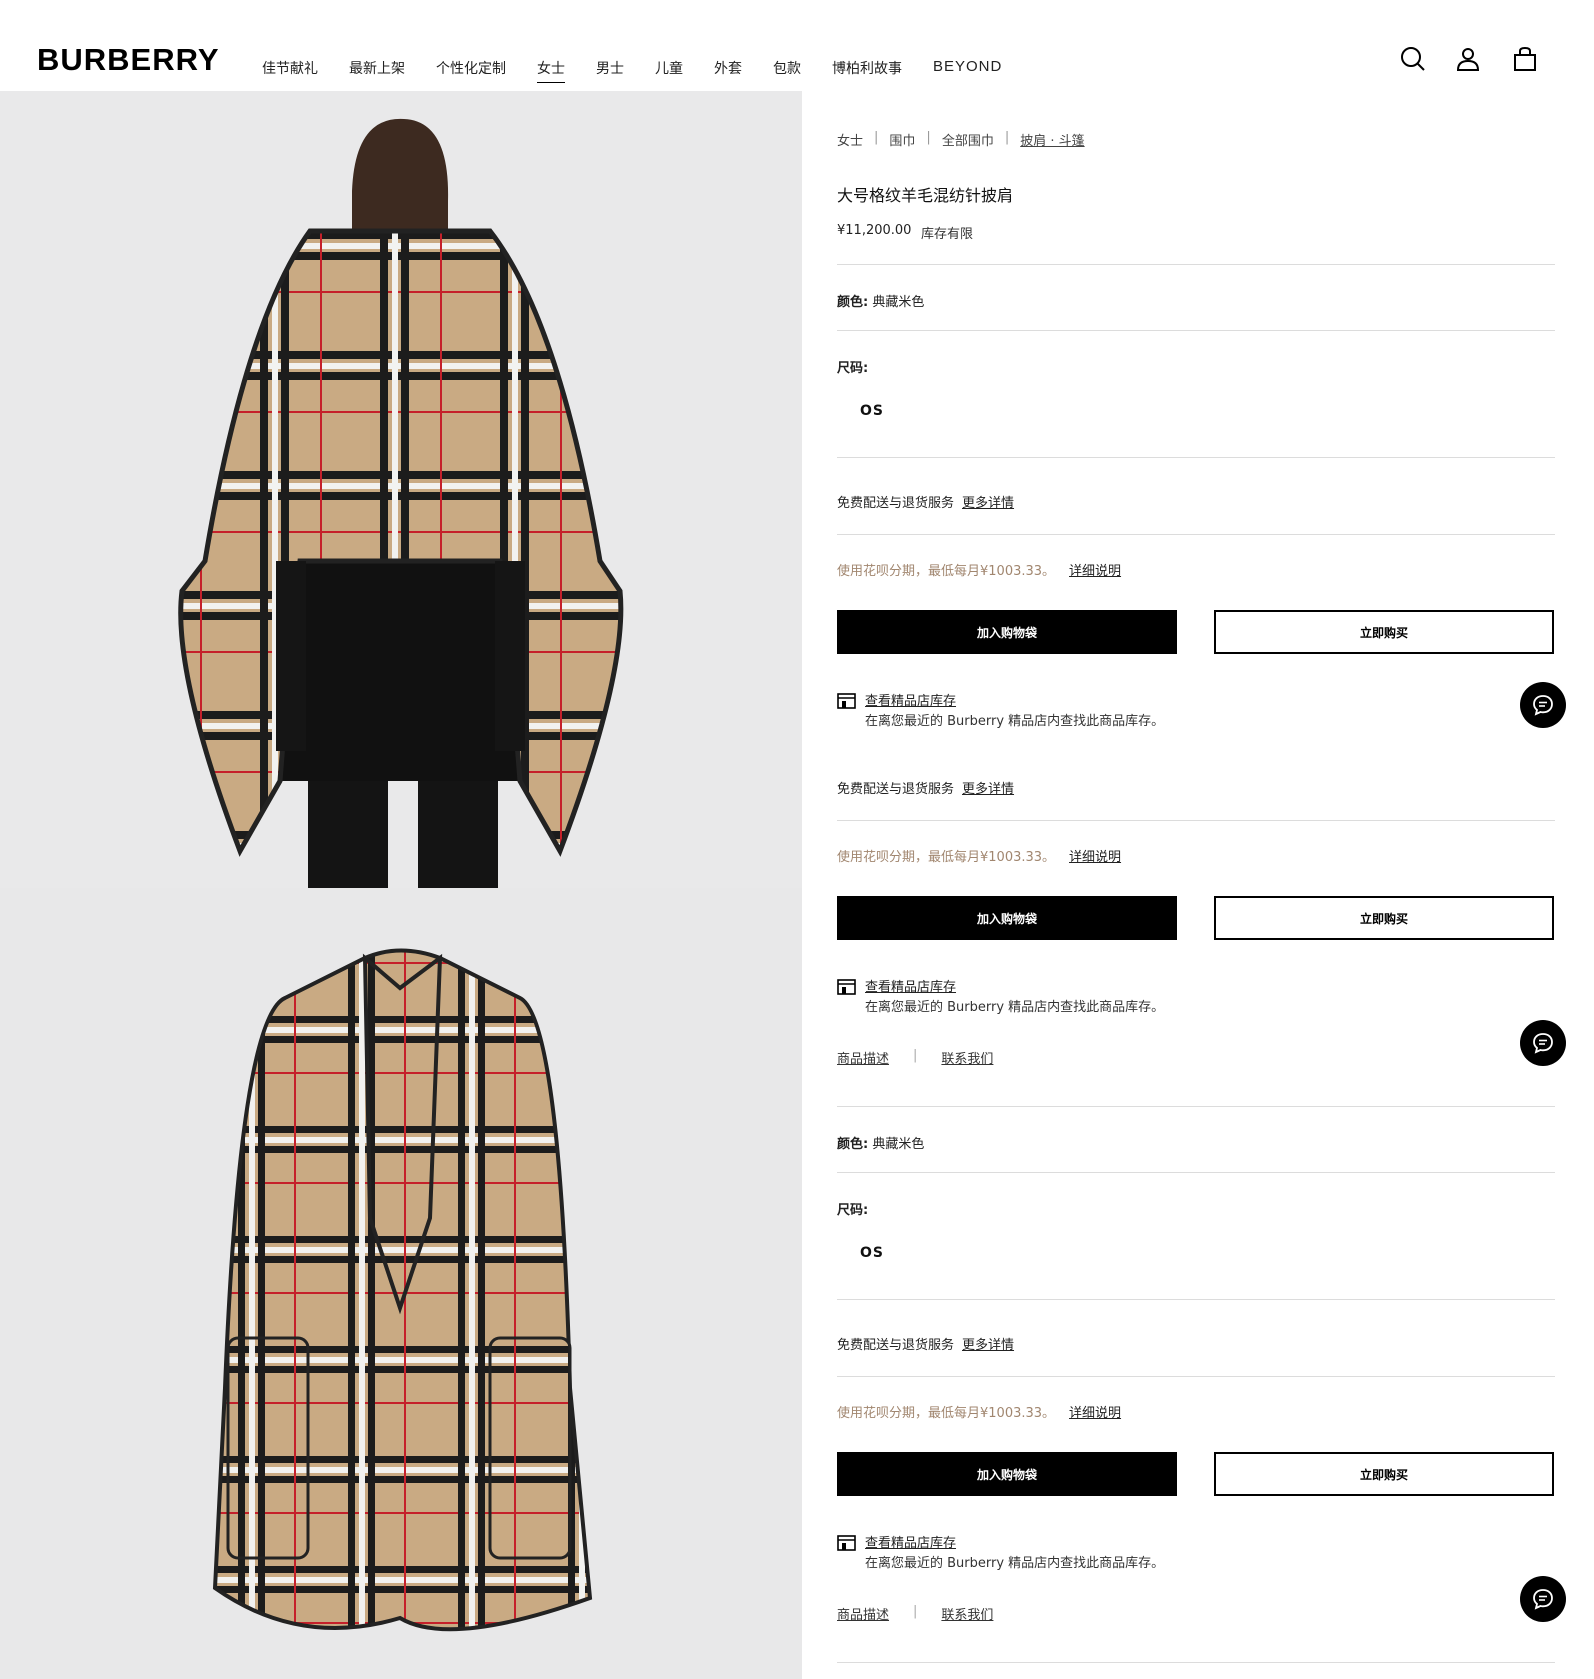 The width and height of the screenshot is (1594, 1679). Describe the element at coordinates (850, 139) in the screenshot. I see `breadcrumb-women: 女士` at that location.